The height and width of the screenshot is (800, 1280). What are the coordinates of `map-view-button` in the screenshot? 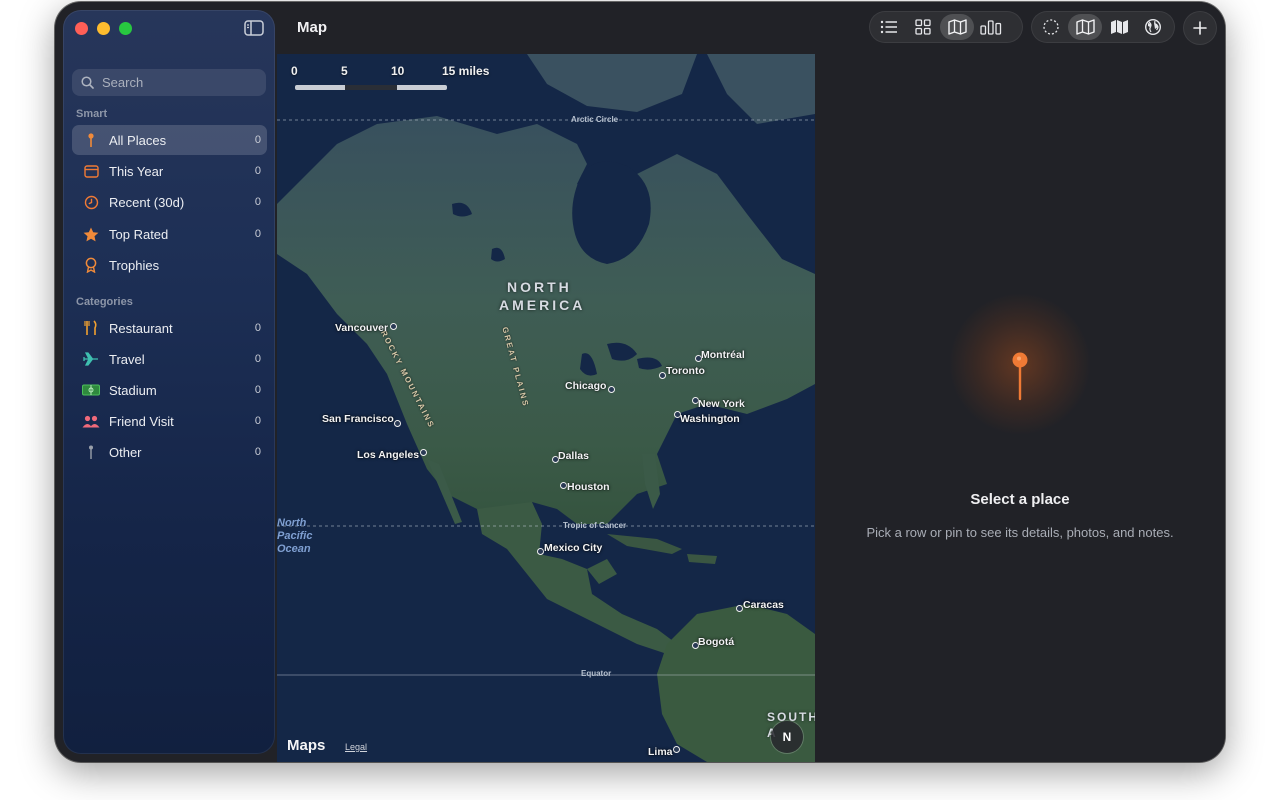 It's located at (957, 27).